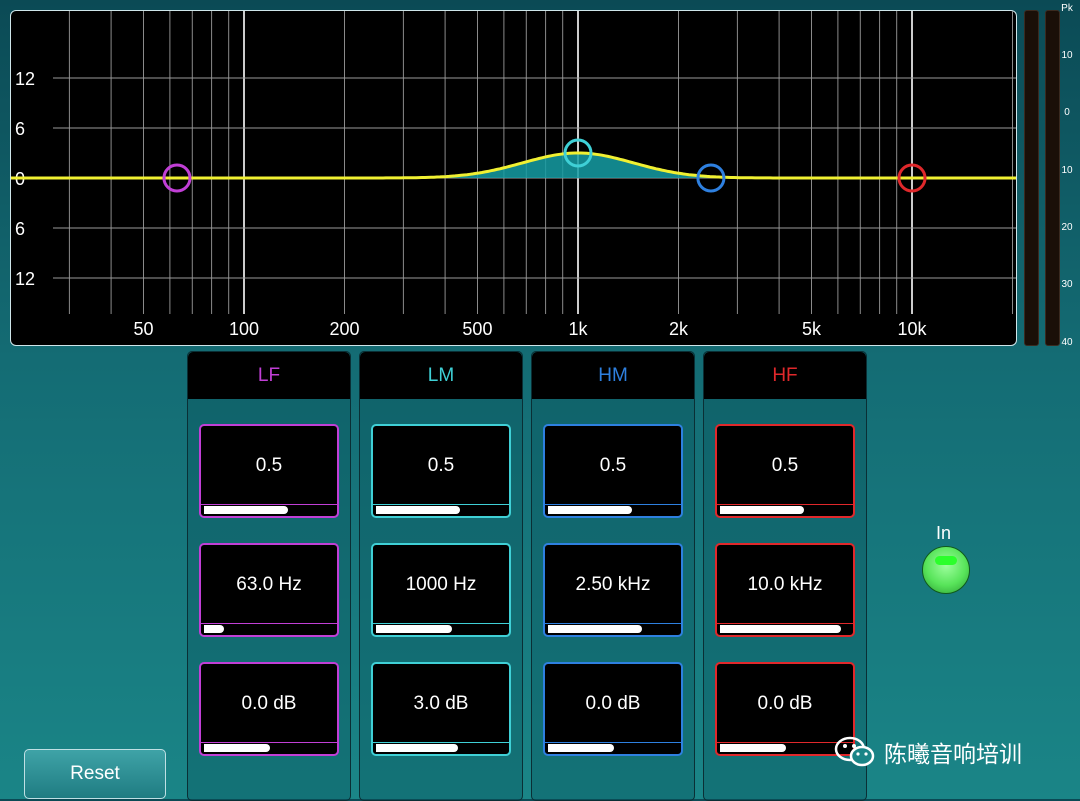 The image size is (1080, 801). I want to click on watermark-text: 陈曦音响培训, so click(953, 754).